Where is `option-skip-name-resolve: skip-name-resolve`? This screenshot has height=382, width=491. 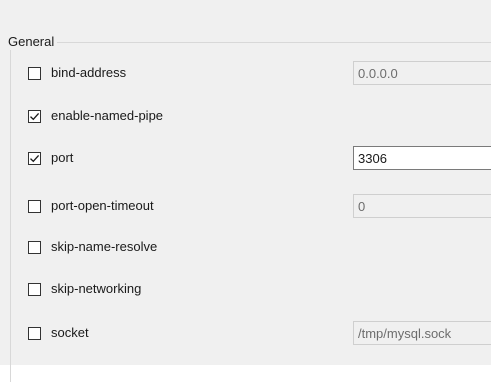
option-skip-name-resolve: skip-name-resolve is located at coordinates (92, 247).